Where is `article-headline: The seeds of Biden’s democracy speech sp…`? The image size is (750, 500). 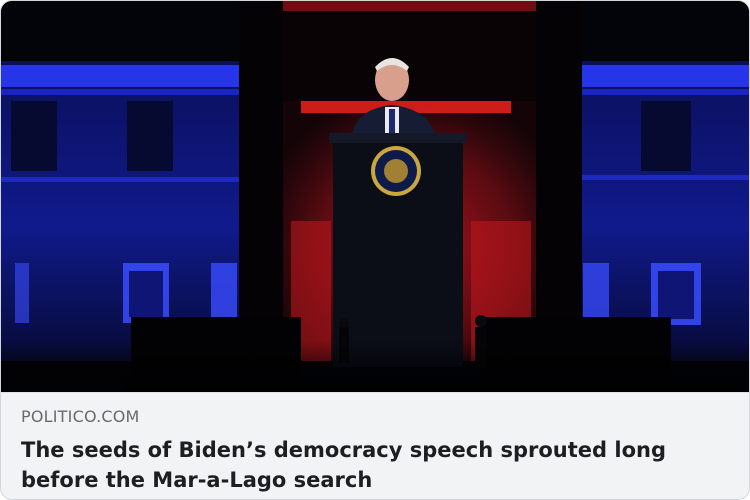 article-headline: The seeds of Biden’s democracy speech sp… is located at coordinates (371, 465).